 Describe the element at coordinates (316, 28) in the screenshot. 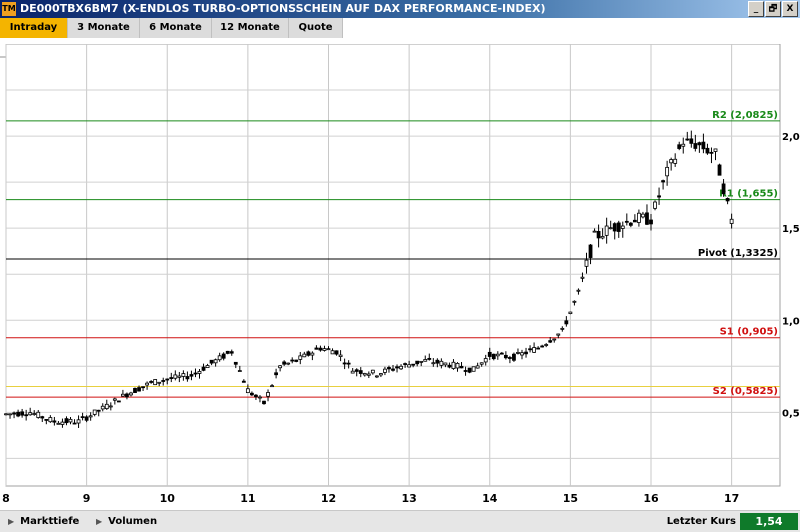

I see `tab-quote: Quote` at that location.